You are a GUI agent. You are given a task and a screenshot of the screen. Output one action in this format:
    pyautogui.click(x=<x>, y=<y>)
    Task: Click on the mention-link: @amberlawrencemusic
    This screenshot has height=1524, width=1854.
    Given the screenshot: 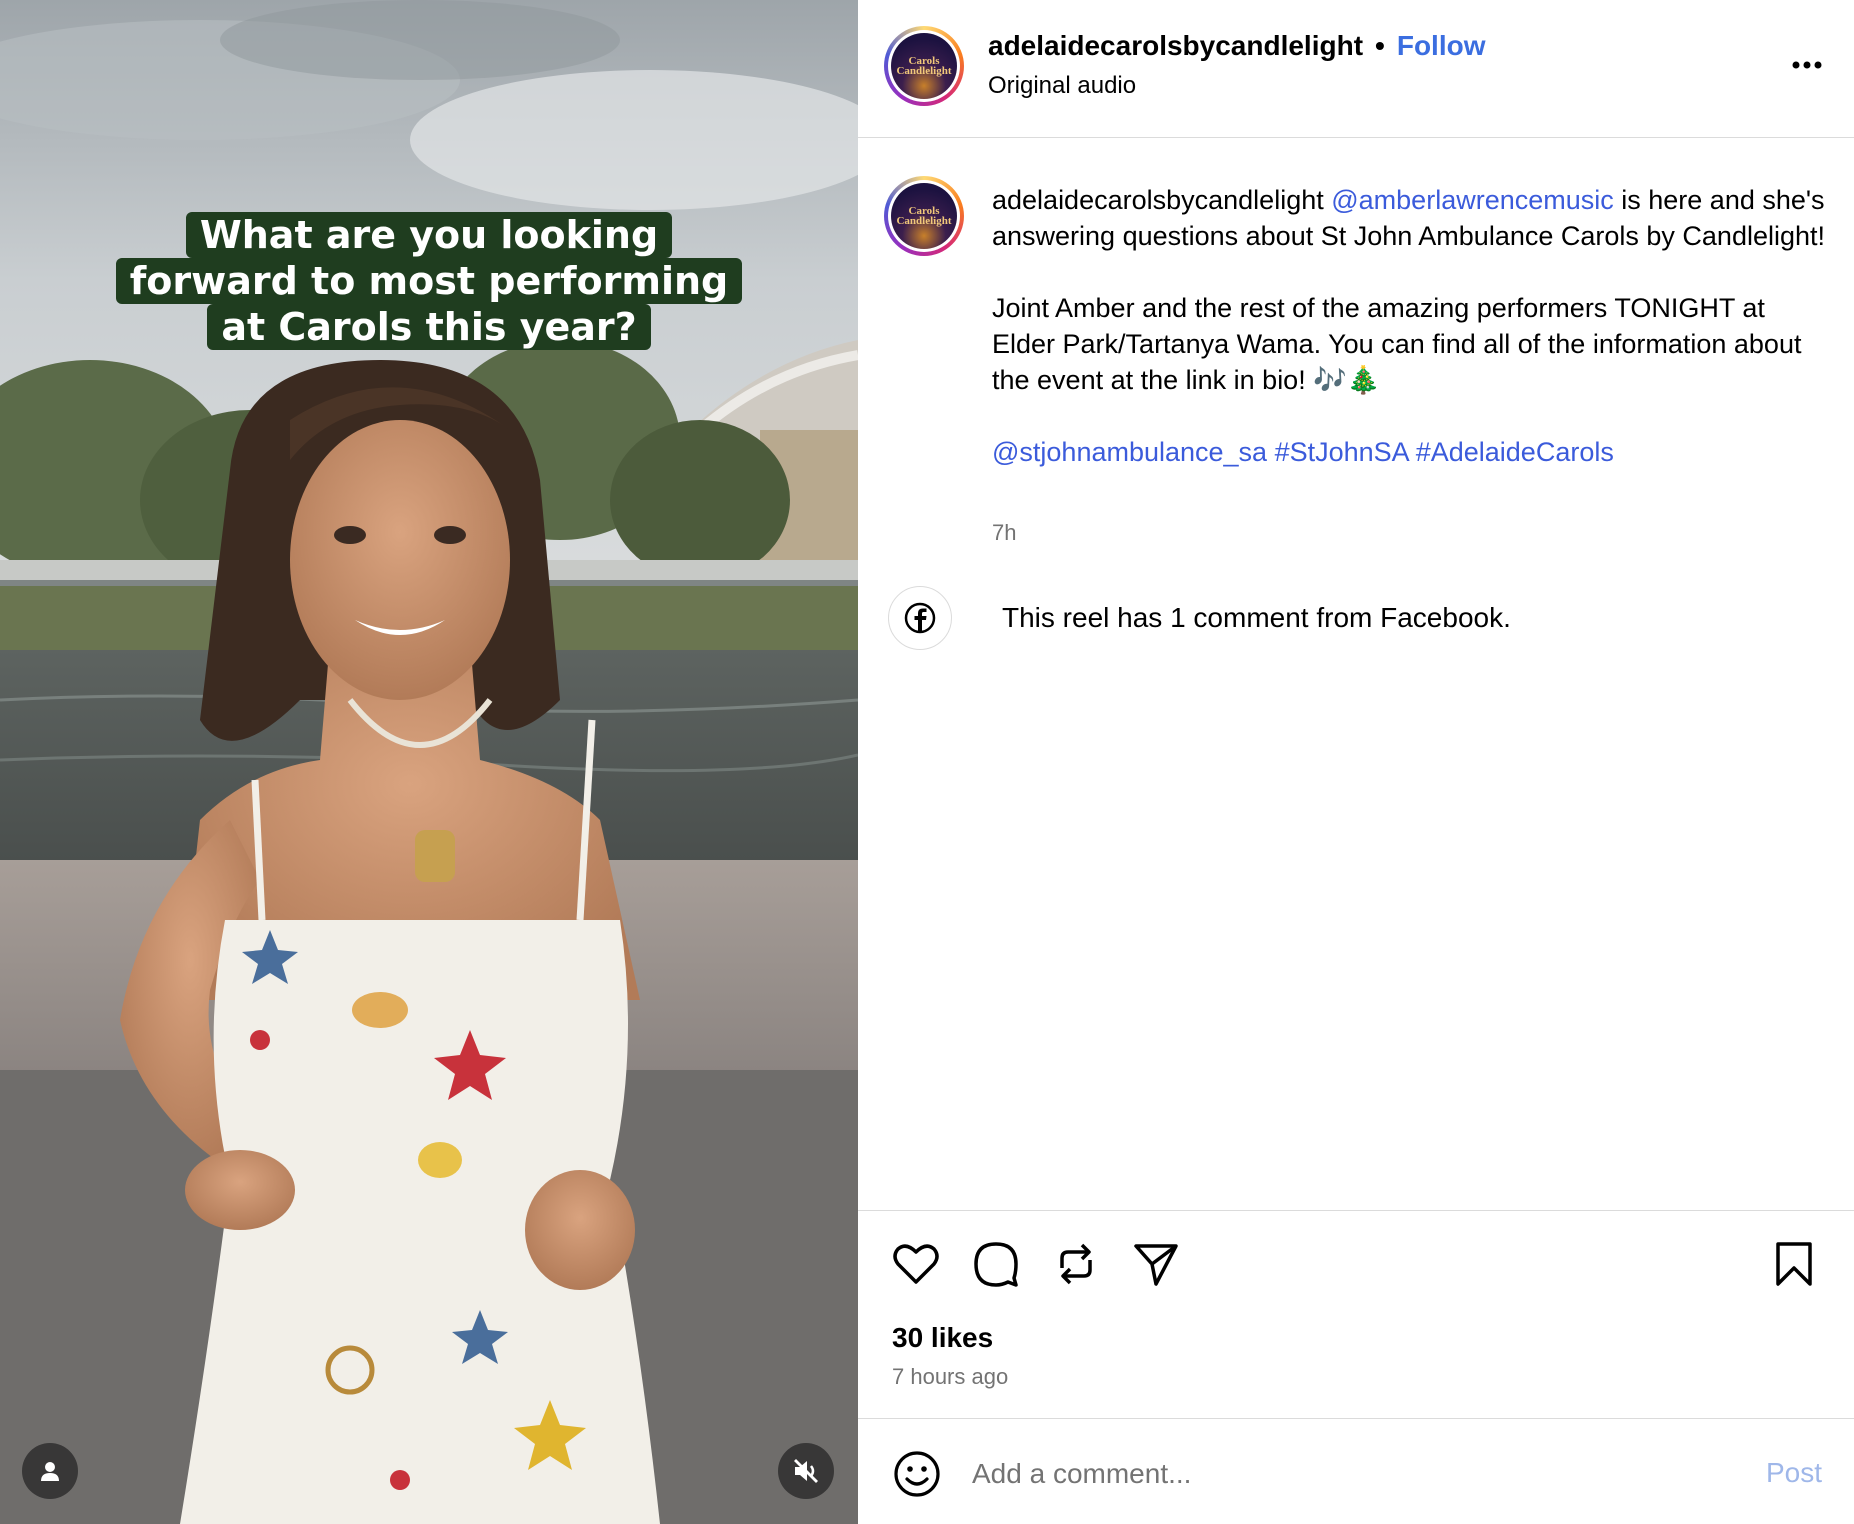 What is the action you would take?
    pyautogui.click(x=1472, y=200)
    